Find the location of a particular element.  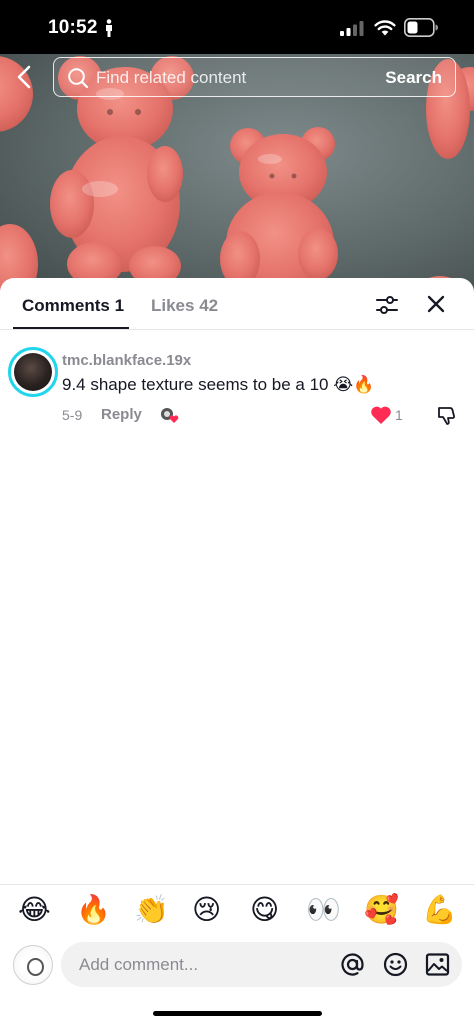

emoji-smiling-hearts: 🥰 is located at coordinates (381, 910).